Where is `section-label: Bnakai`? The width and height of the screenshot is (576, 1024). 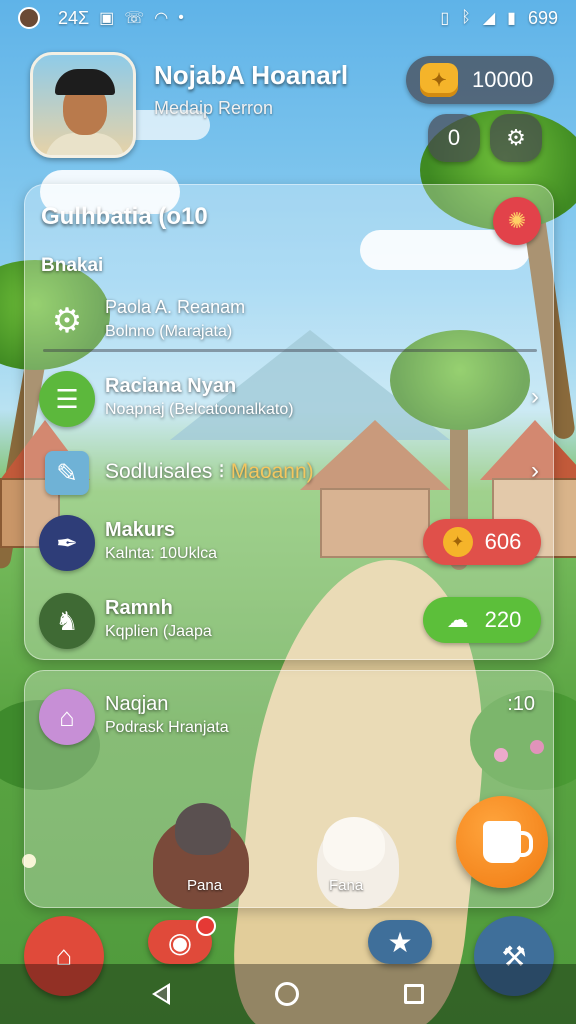
section-label: Bnakai is located at coordinates (72, 265).